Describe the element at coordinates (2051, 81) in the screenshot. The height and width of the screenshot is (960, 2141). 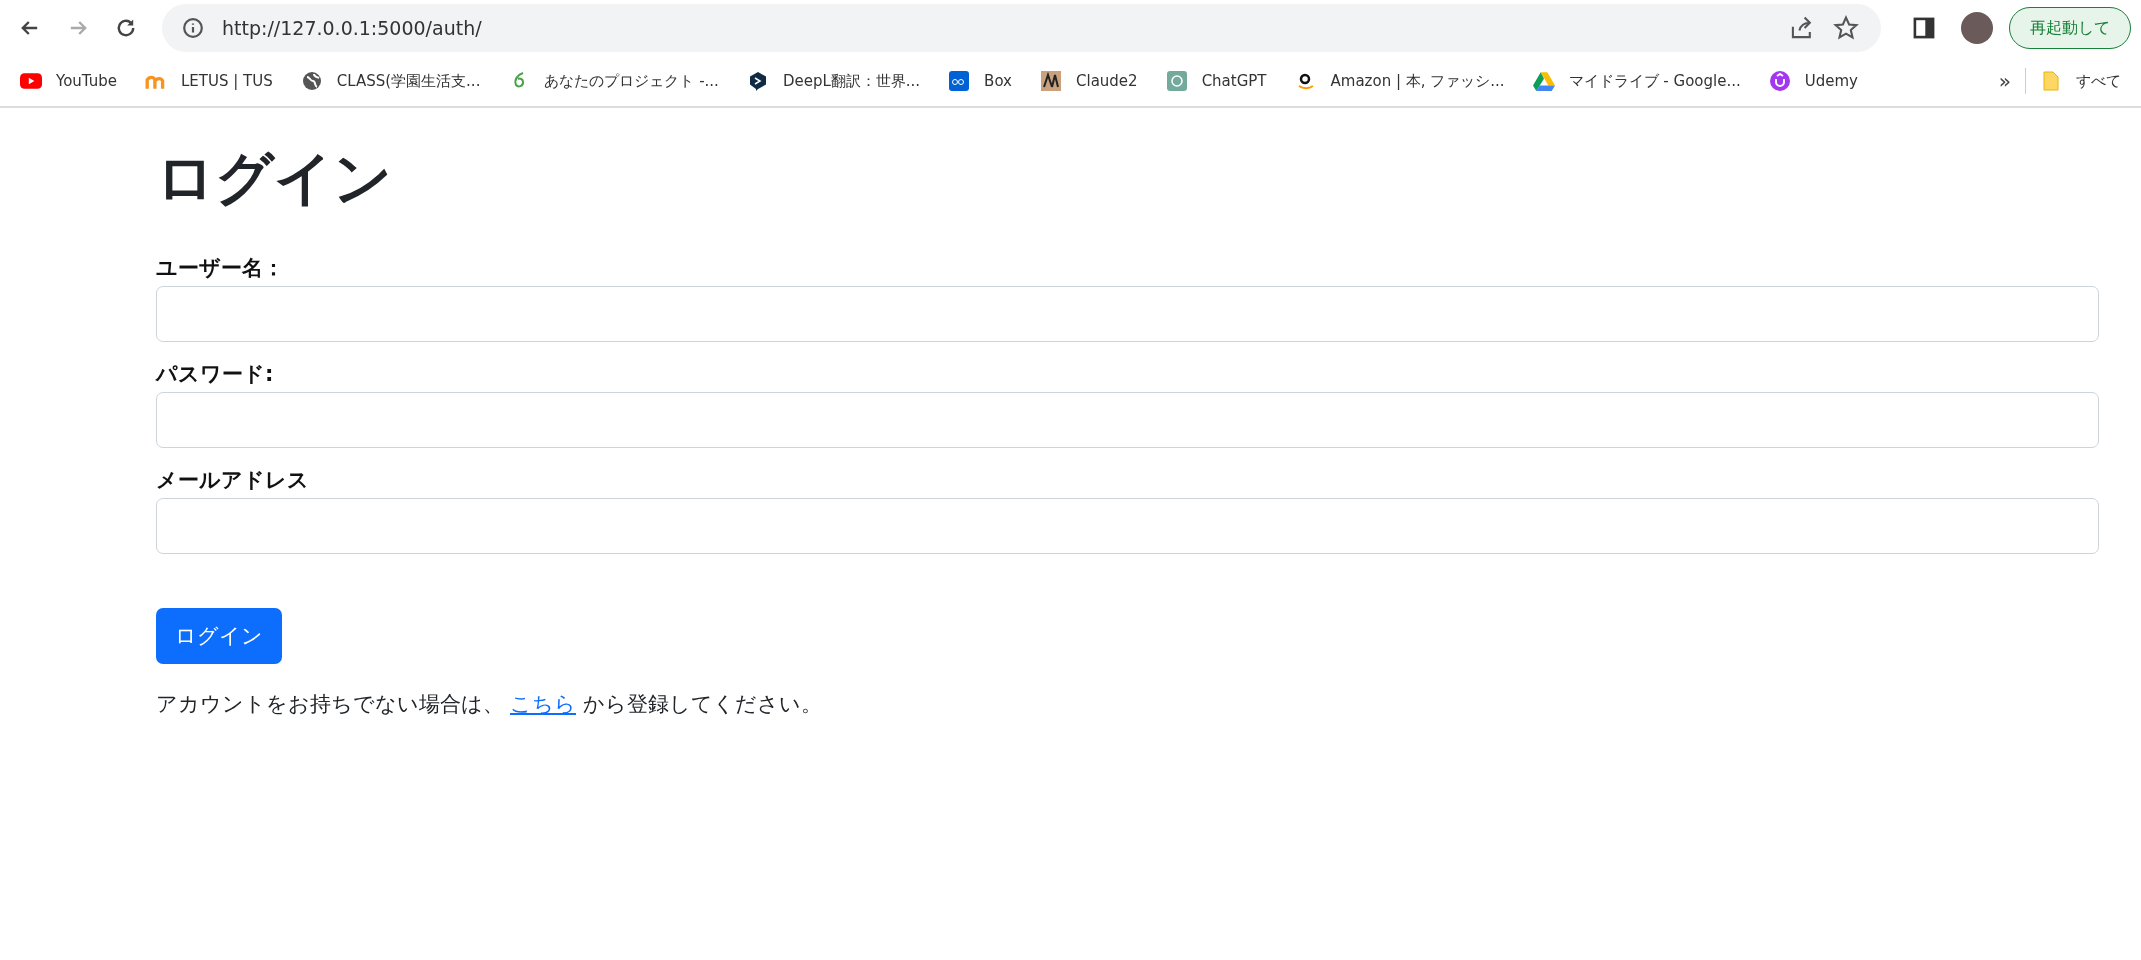
I see `folder-icon` at that location.